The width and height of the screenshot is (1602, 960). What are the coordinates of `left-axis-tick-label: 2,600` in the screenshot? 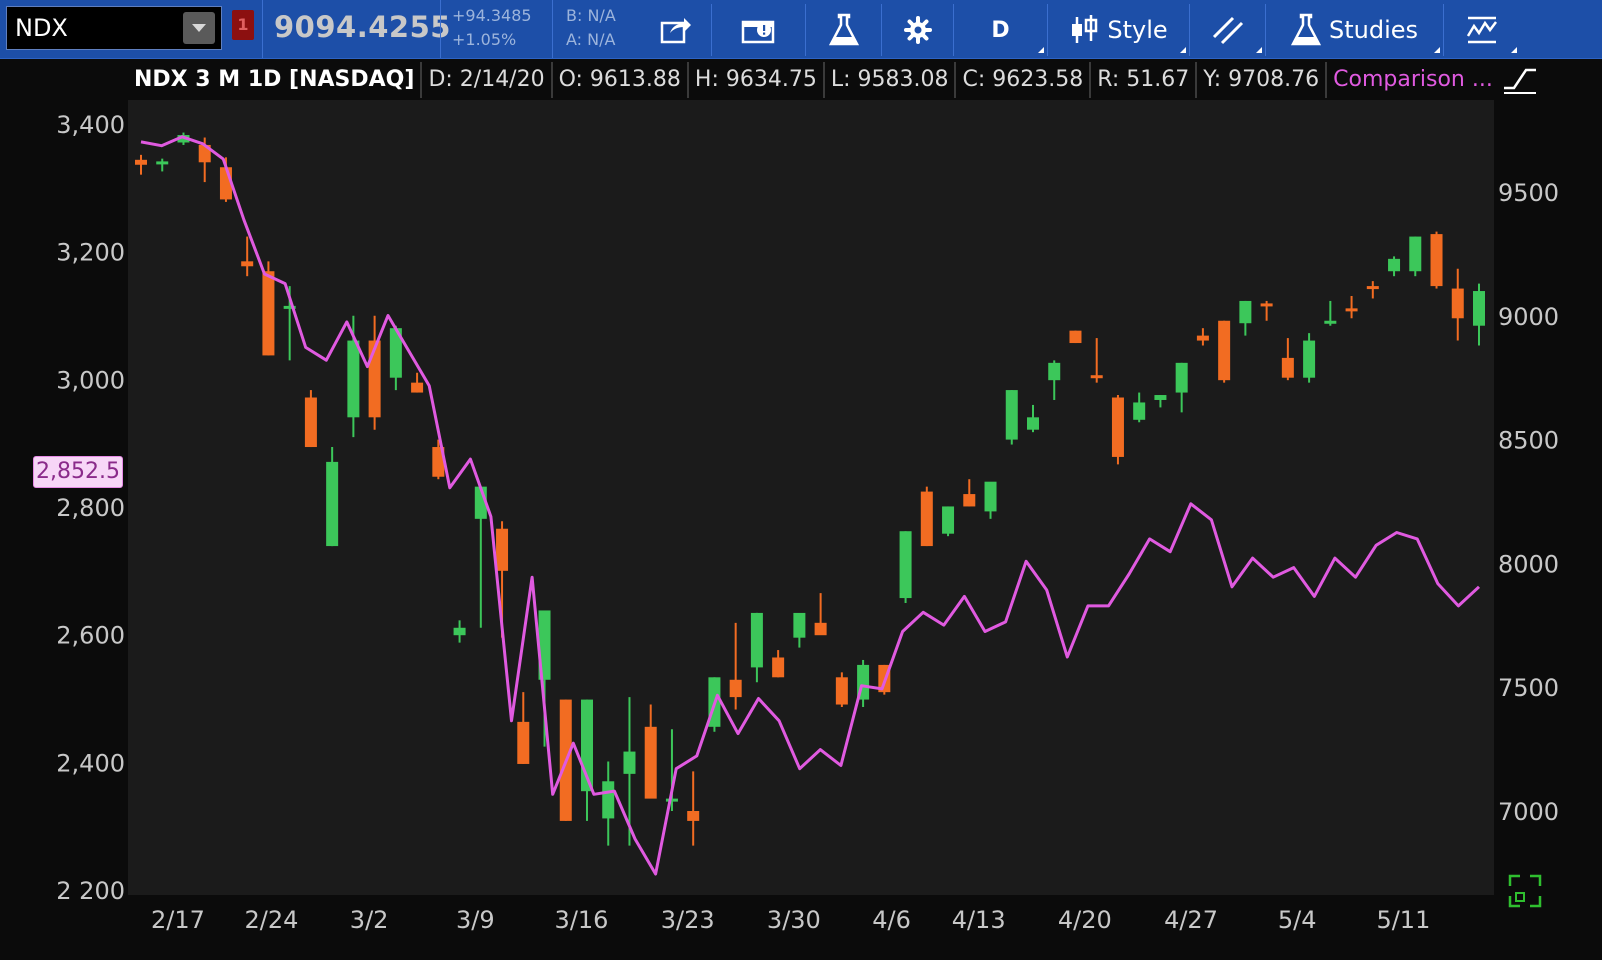 It's located at (90, 636).